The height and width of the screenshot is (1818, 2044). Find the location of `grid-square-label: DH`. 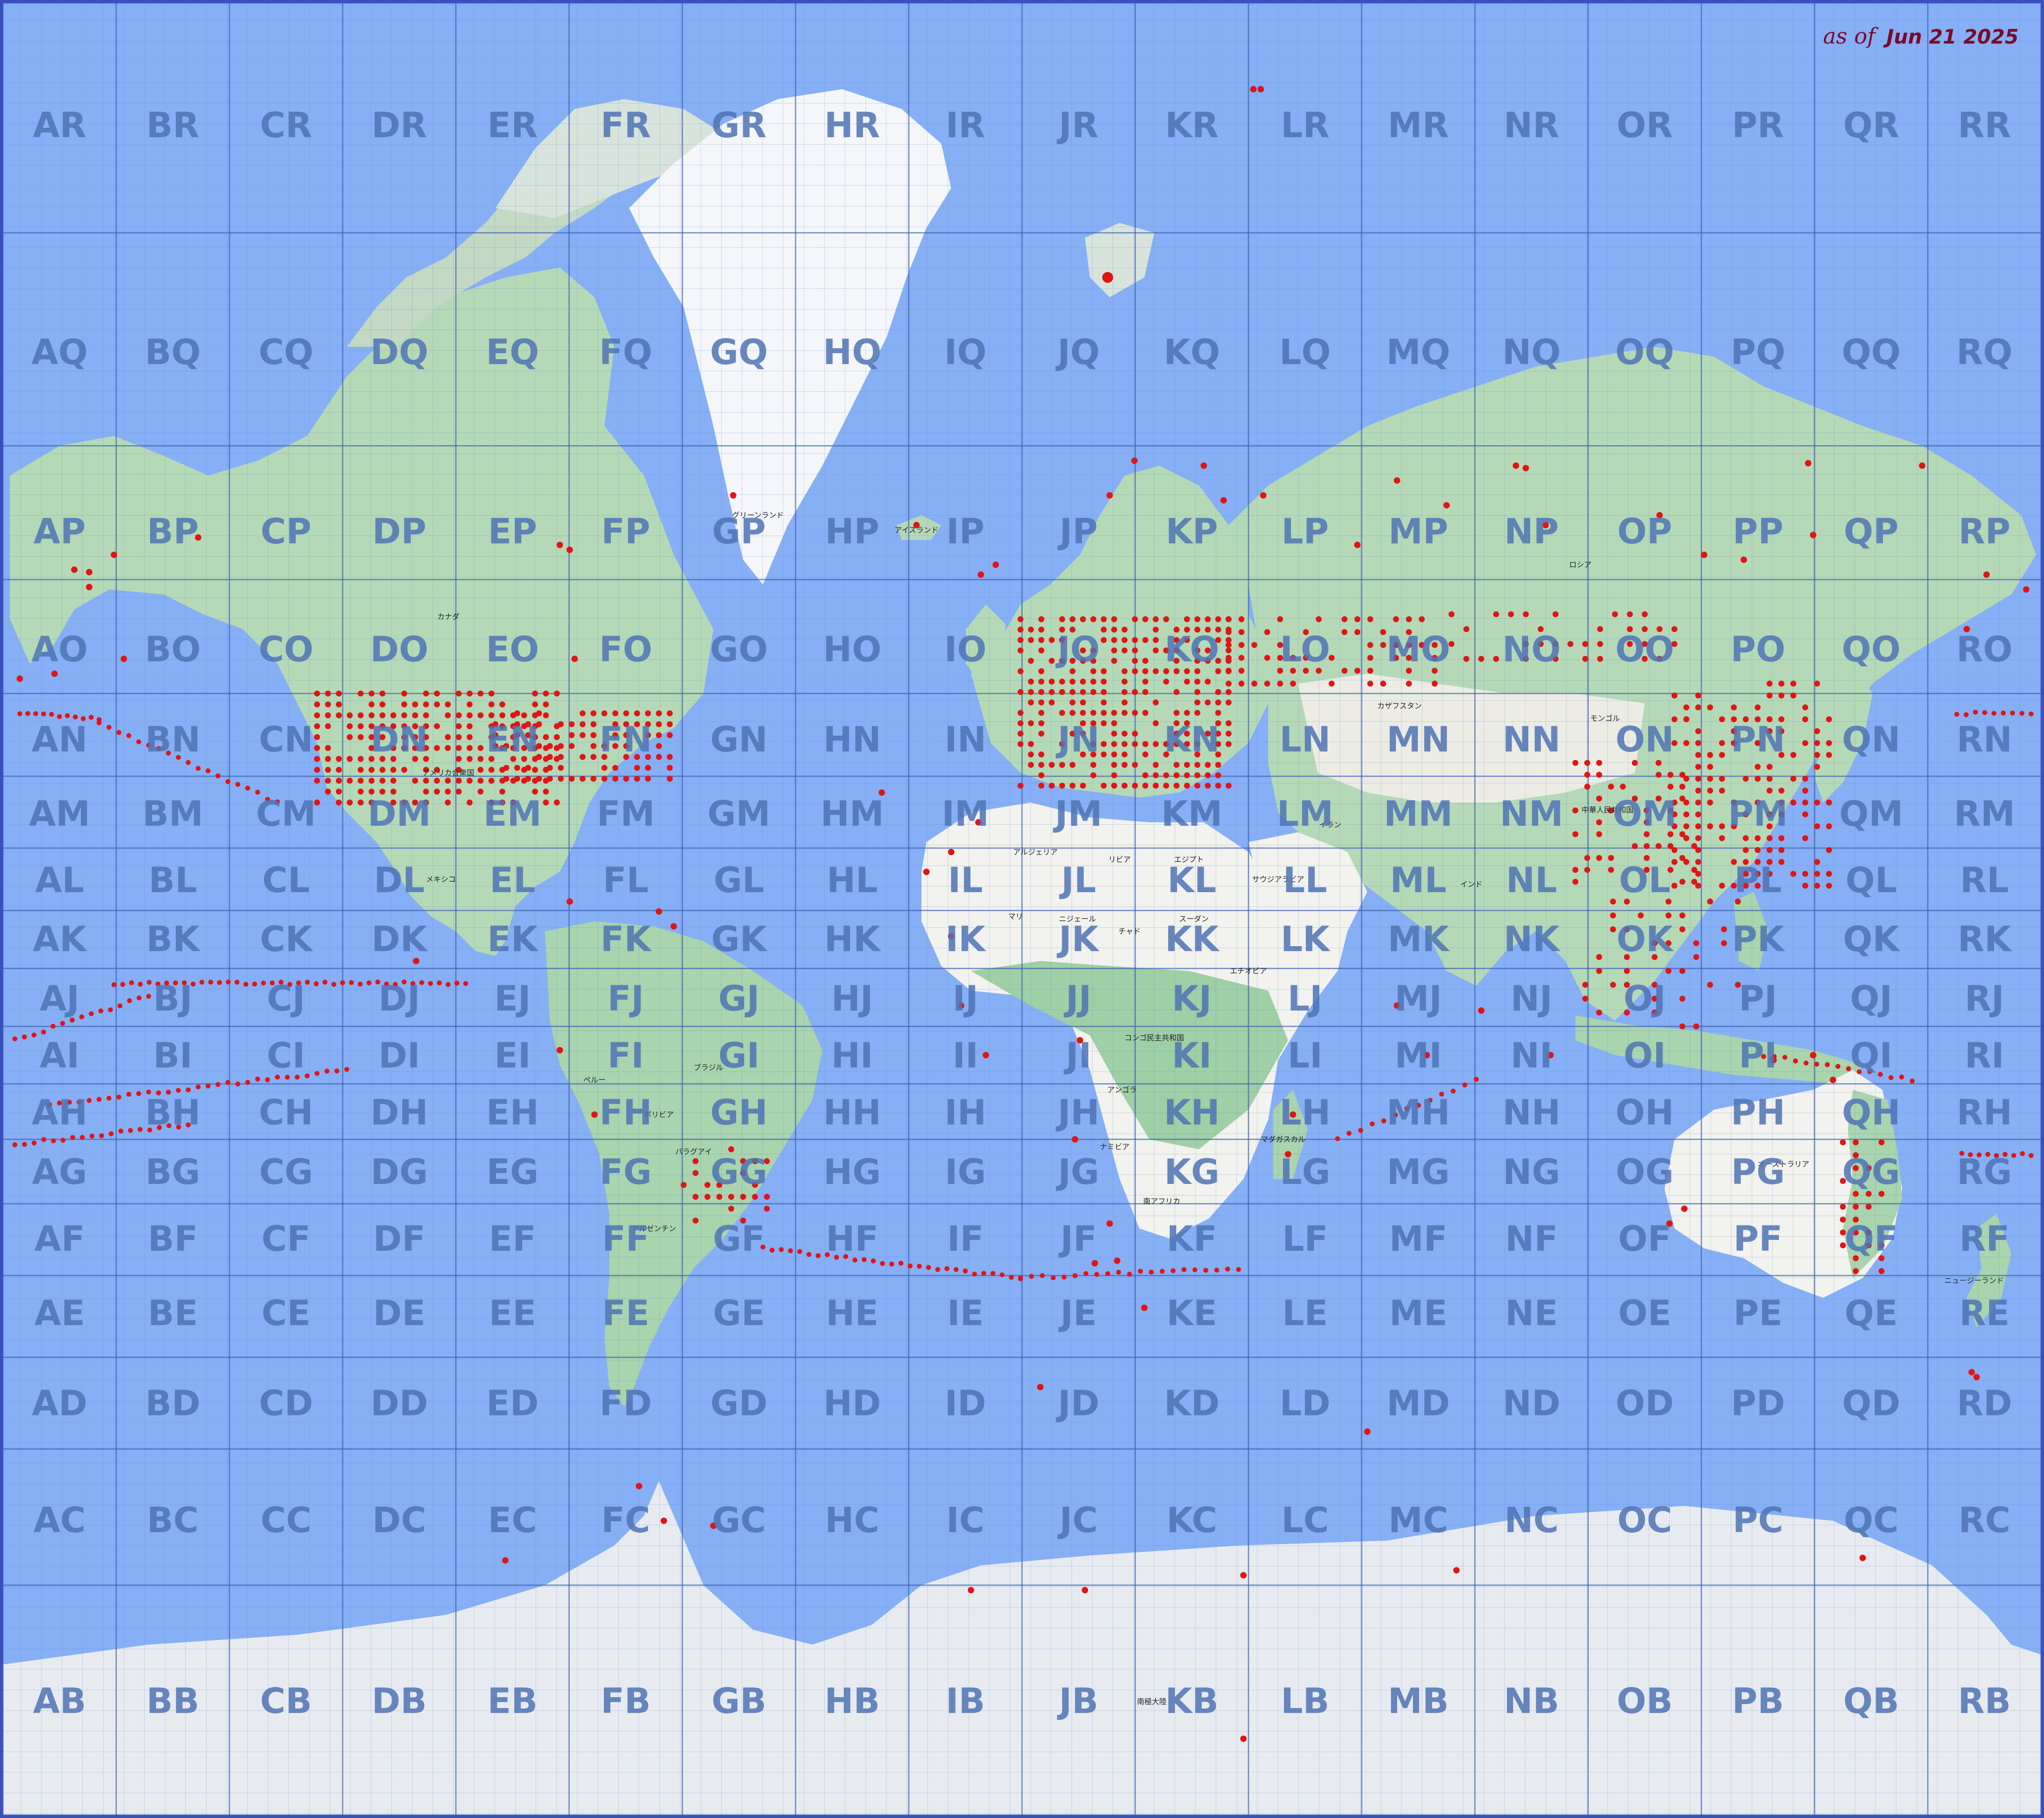

grid-square-label: DH is located at coordinates (400, 1112).